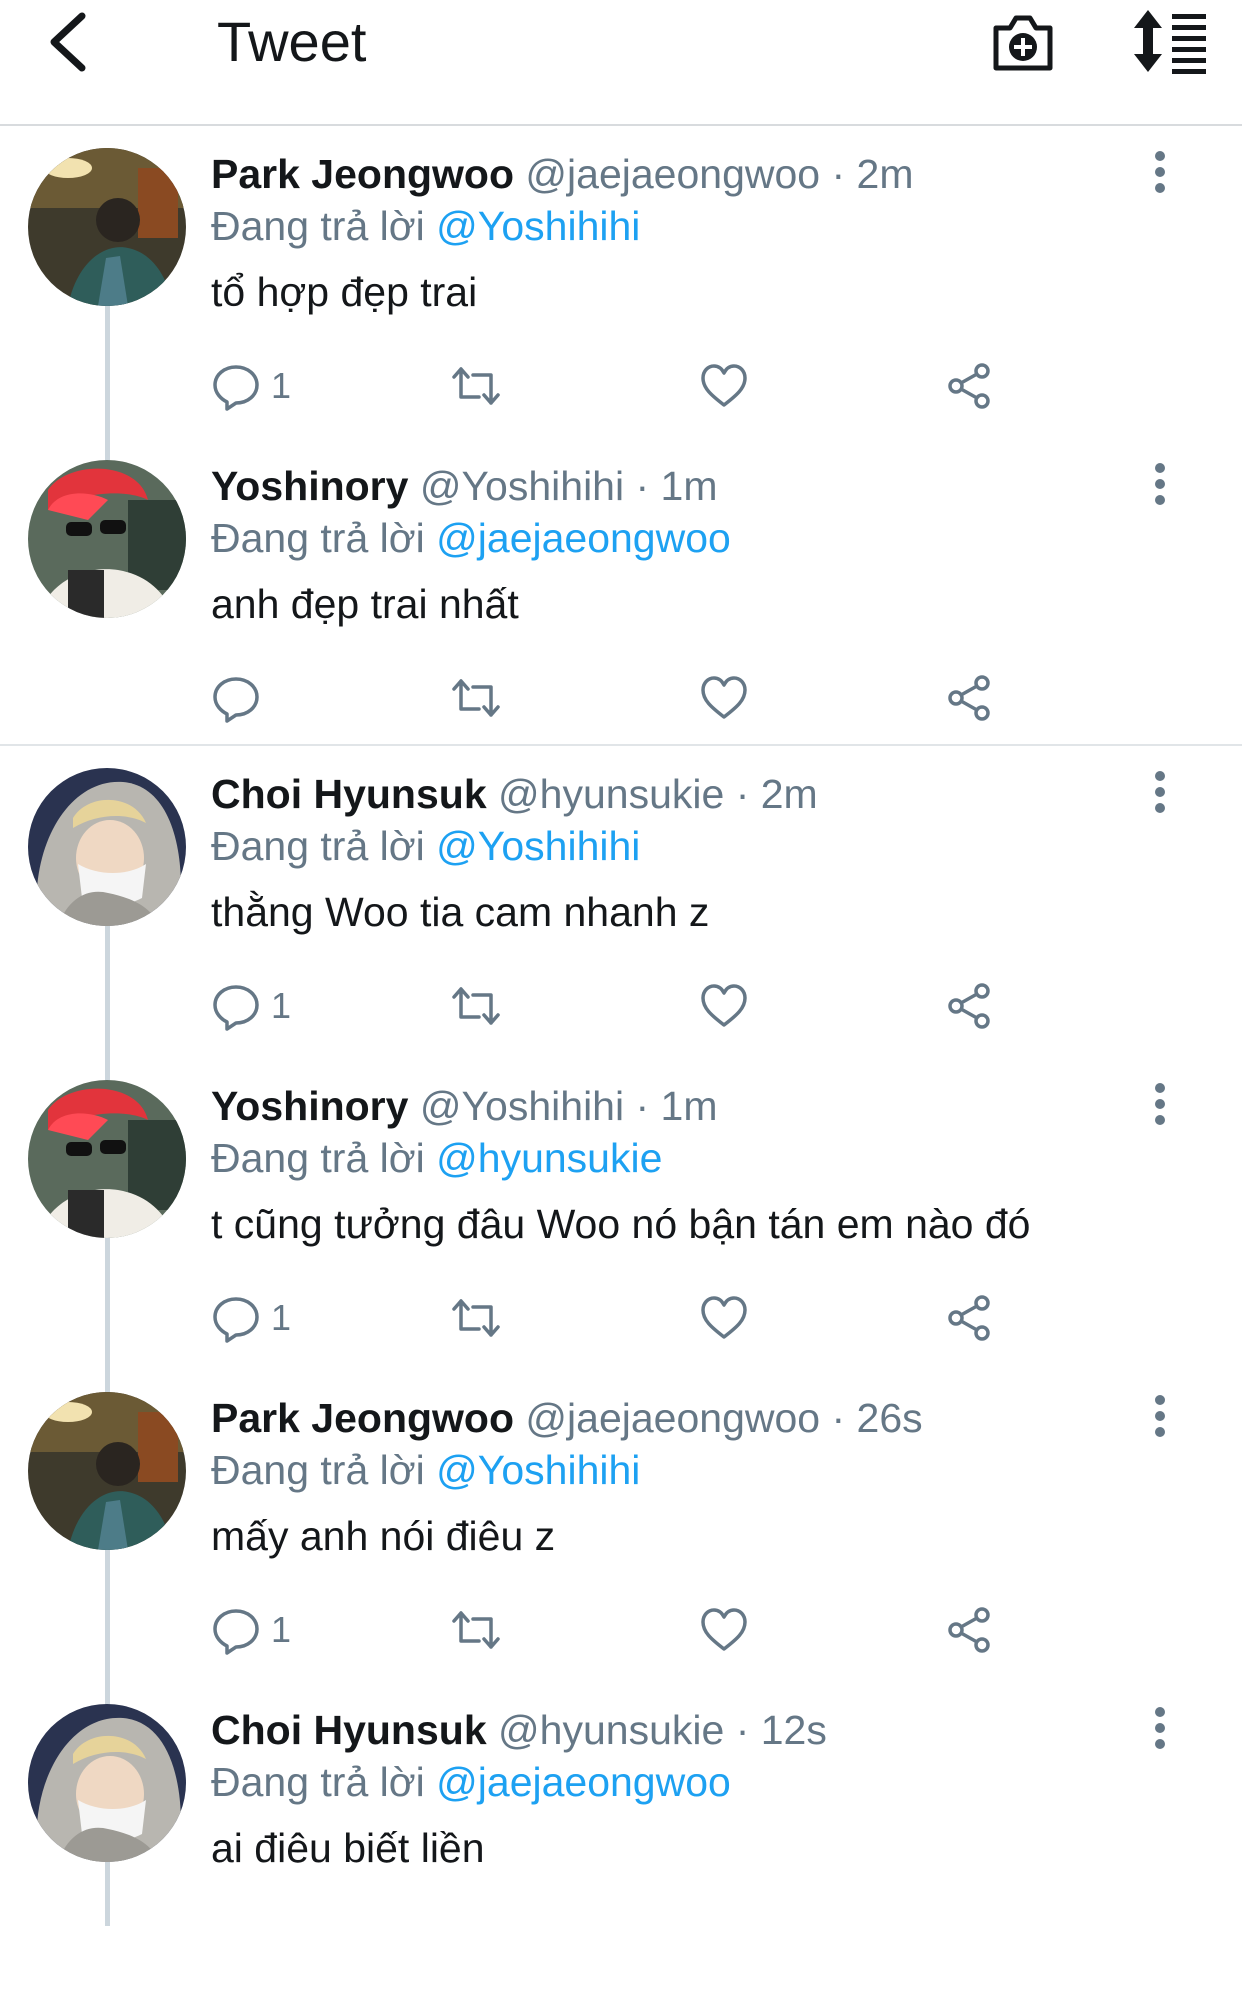  What do you see at coordinates (460, 912) in the screenshot?
I see `tweet-text: thằng Woo tia cam nhanh z` at bounding box center [460, 912].